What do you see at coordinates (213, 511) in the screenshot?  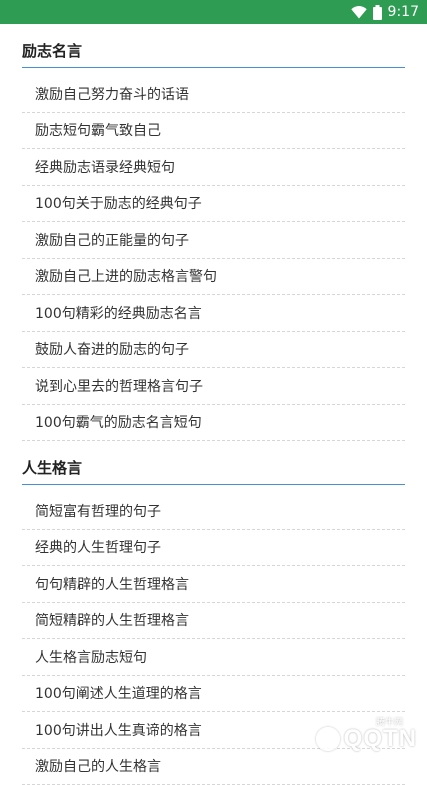 I see `list-item: 简短富有哲理的句子` at bounding box center [213, 511].